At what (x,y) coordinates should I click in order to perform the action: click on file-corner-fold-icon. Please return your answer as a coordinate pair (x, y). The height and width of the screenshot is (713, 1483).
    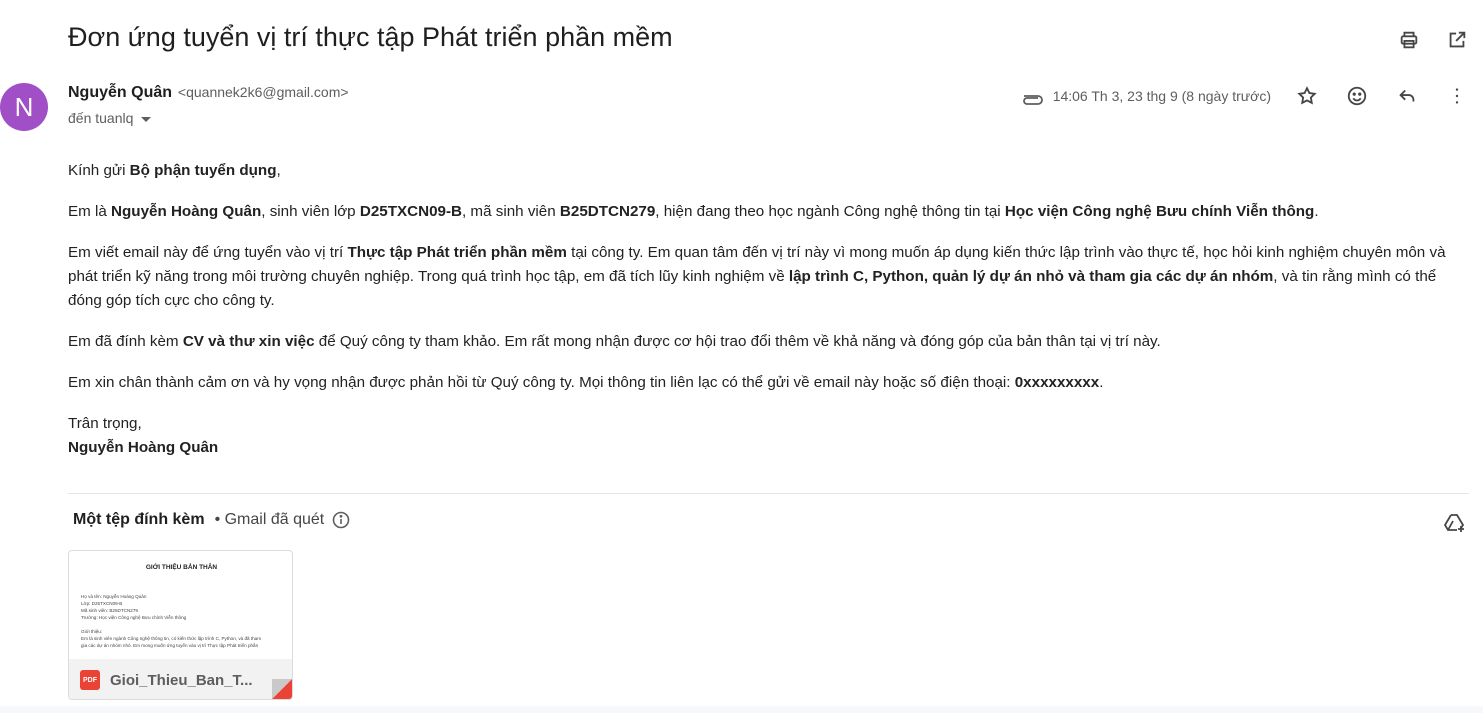
    Looking at the image, I should click on (282, 689).